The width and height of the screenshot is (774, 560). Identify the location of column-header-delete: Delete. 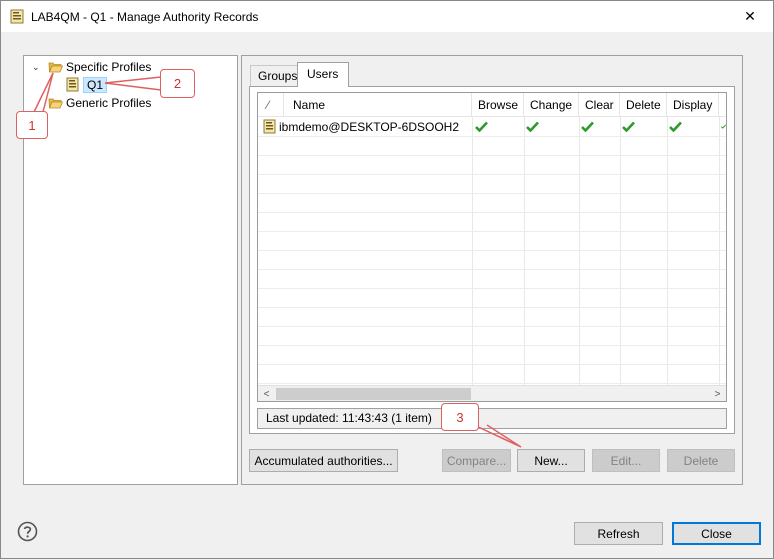
(643, 105).